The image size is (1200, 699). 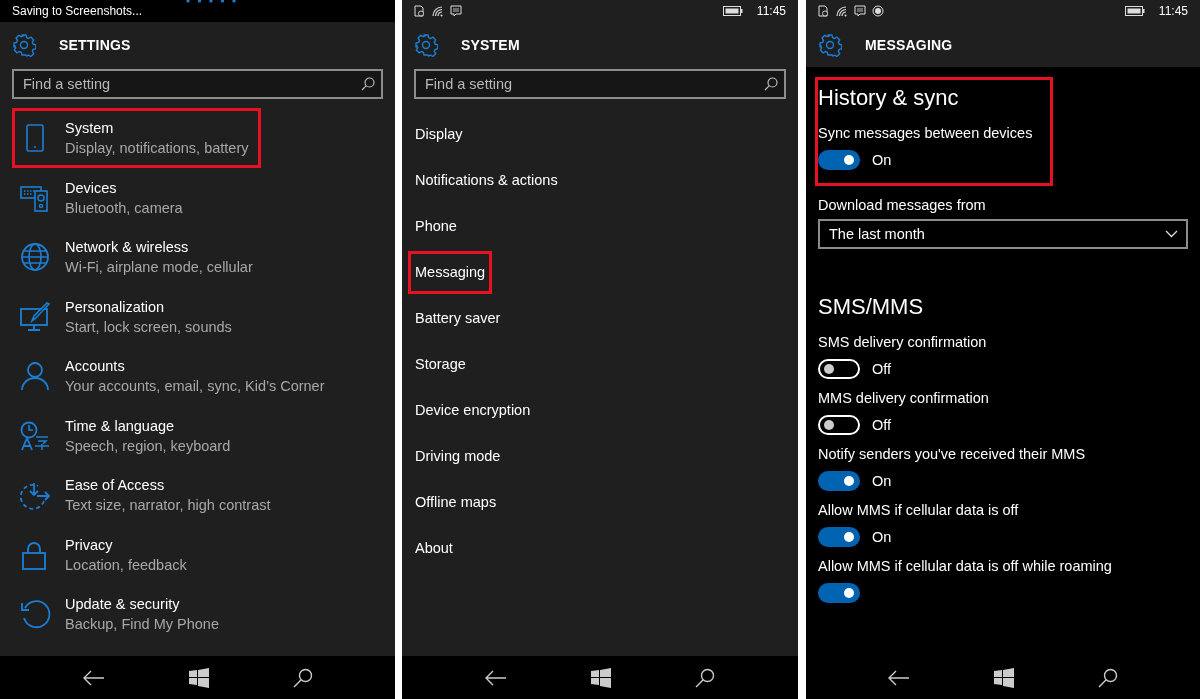 What do you see at coordinates (168, 505) in the screenshot?
I see `setting-subtitle: Text size, narrator, high contrast` at bounding box center [168, 505].